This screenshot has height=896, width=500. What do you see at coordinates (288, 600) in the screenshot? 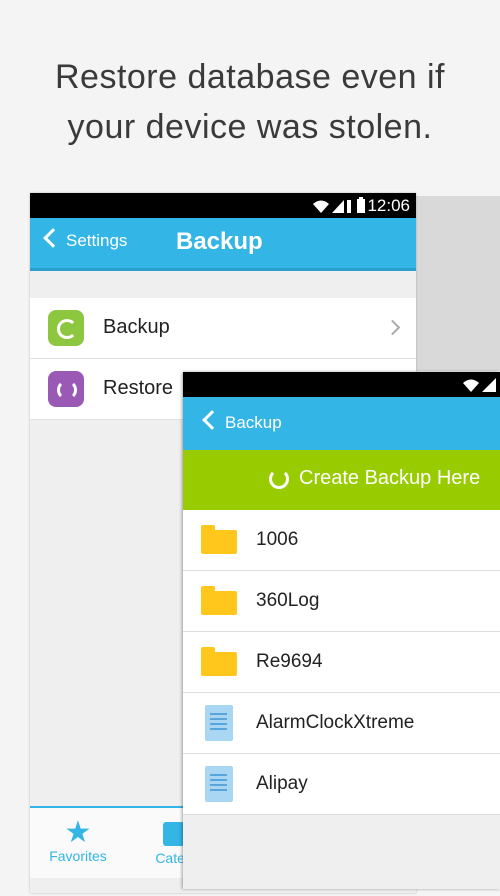
I see `file-name: 360Log` at bounding box center [288, 600].